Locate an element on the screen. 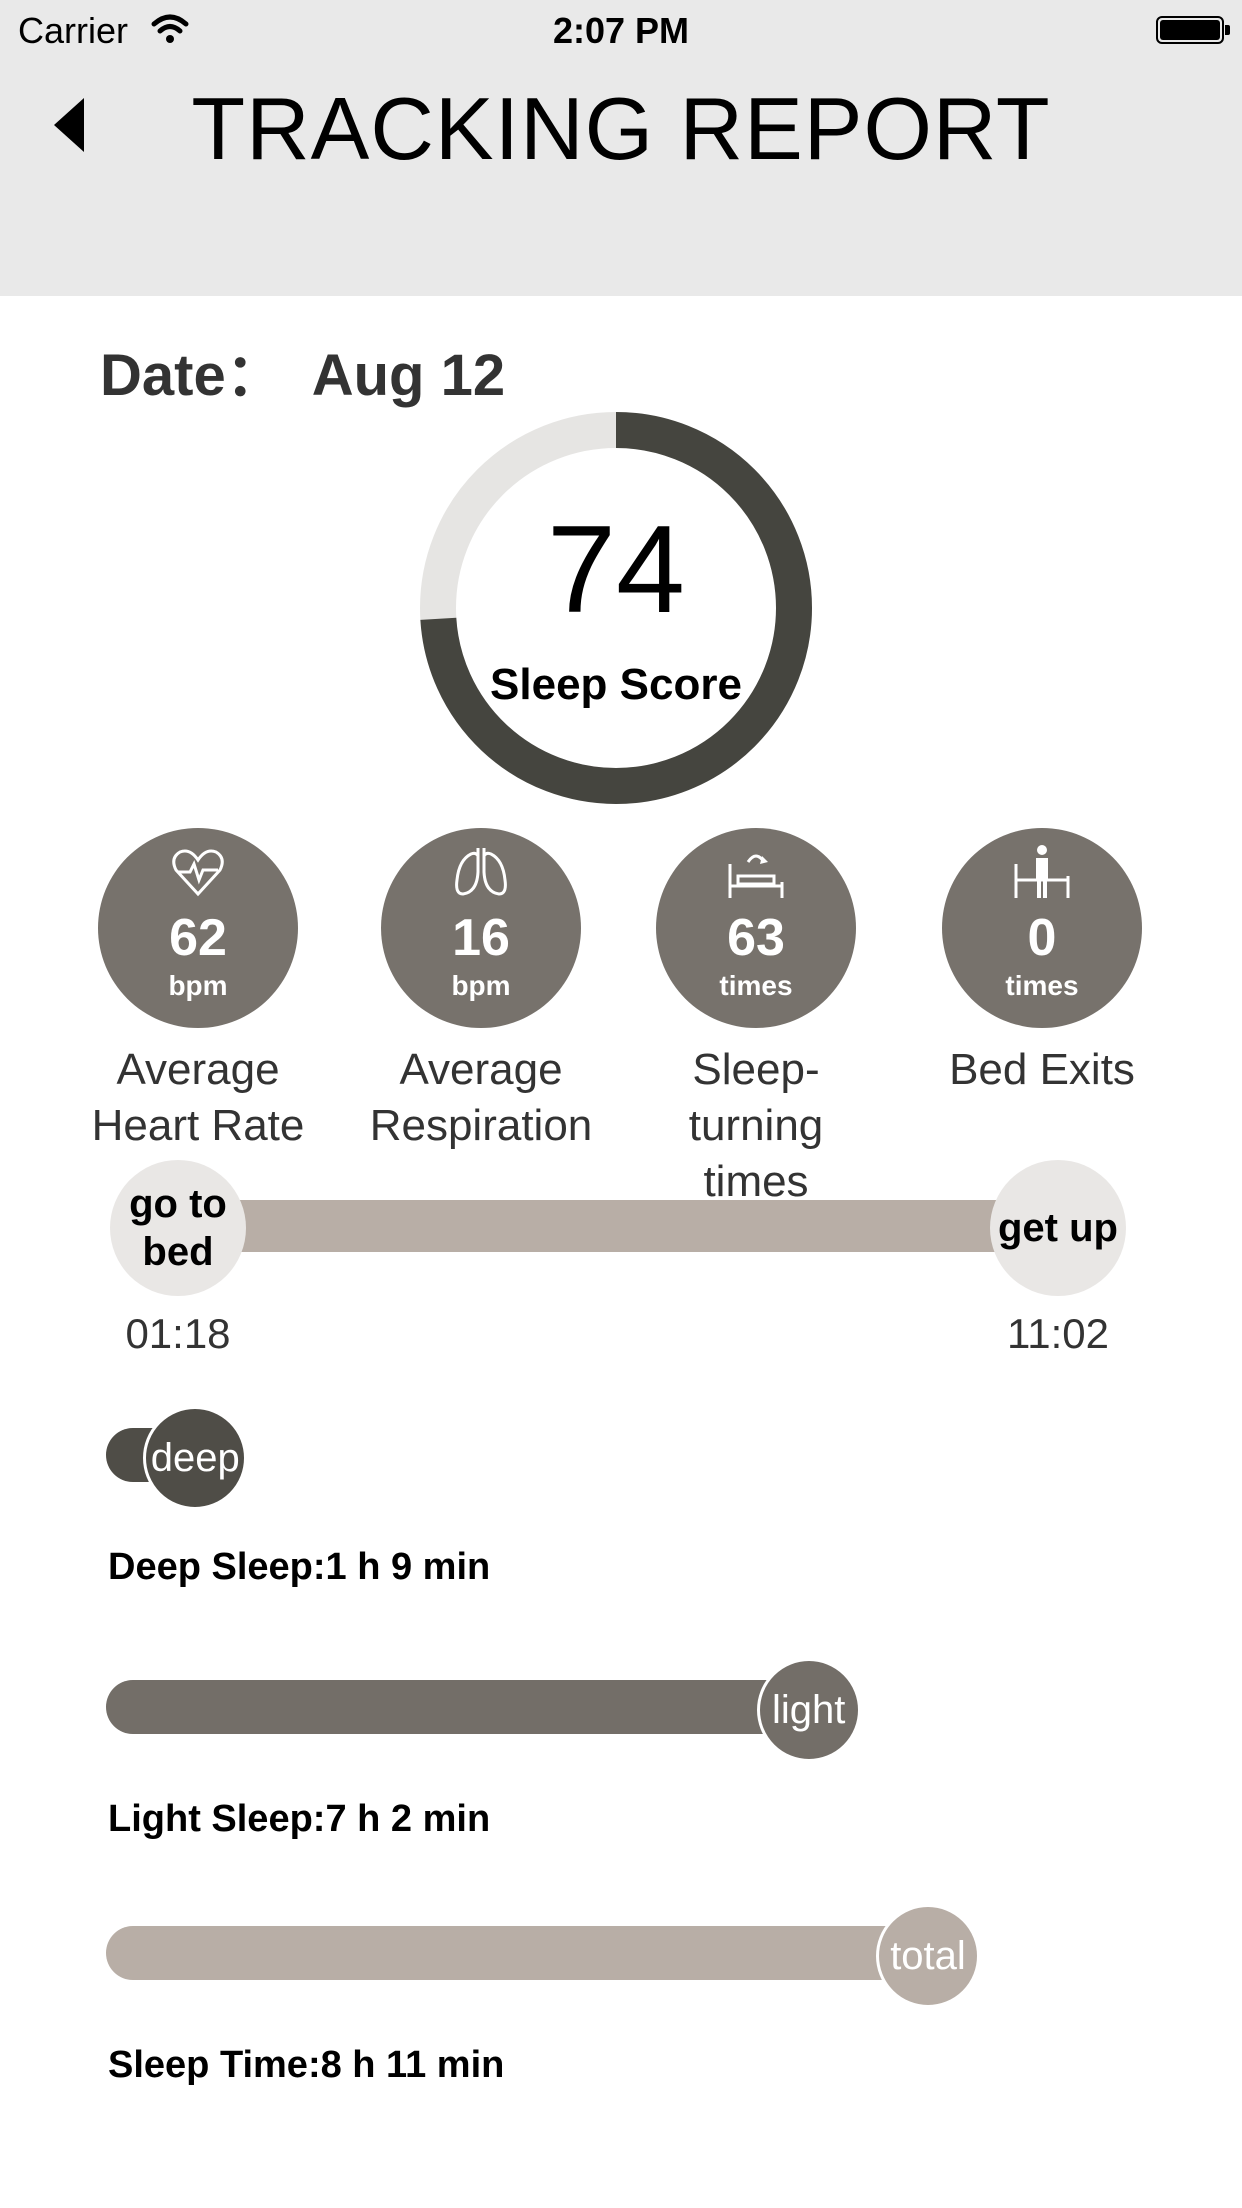 The height and width of the screenshot is (2208, 1242). light-sleep-text: Light Sleep:7 h 2 min is located at coordinates (299, 1819).